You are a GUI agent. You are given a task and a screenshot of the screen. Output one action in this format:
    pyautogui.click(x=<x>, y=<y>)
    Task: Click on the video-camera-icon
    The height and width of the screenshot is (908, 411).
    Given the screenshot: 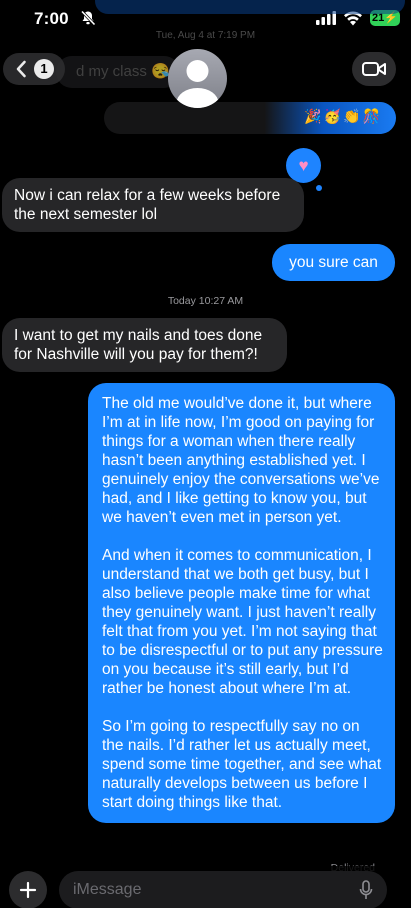 What is the action you would take?
    pyautogui.click(x=374, y=69)
    